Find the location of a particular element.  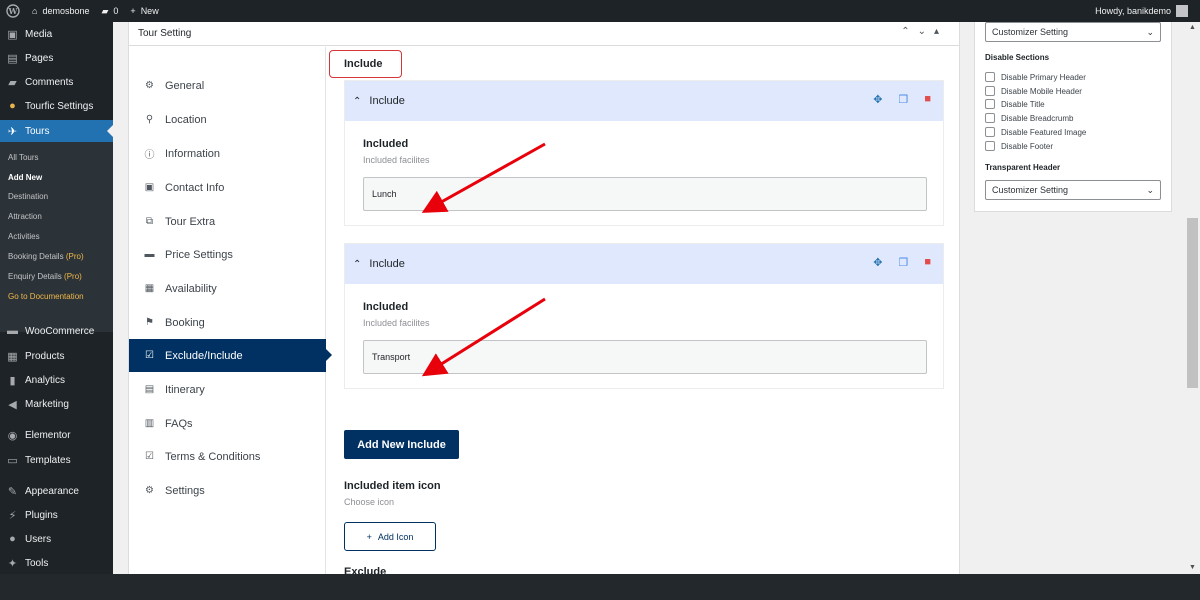

tab-price-settings: ▬ Price Settings is located at coordinates (227, 254).